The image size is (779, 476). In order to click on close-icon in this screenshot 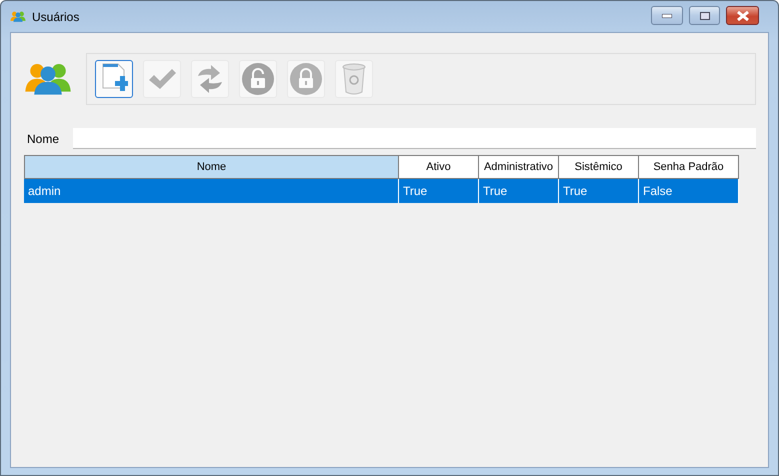, I will do `click(742, 15)`.